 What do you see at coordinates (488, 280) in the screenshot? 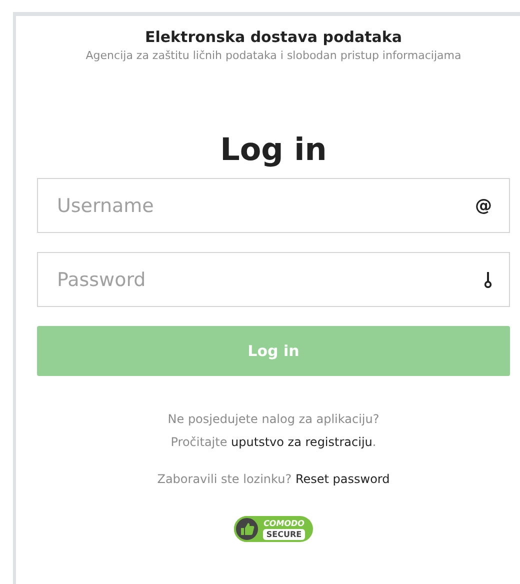
I see `key-icon` at bounding box center [488, 280].